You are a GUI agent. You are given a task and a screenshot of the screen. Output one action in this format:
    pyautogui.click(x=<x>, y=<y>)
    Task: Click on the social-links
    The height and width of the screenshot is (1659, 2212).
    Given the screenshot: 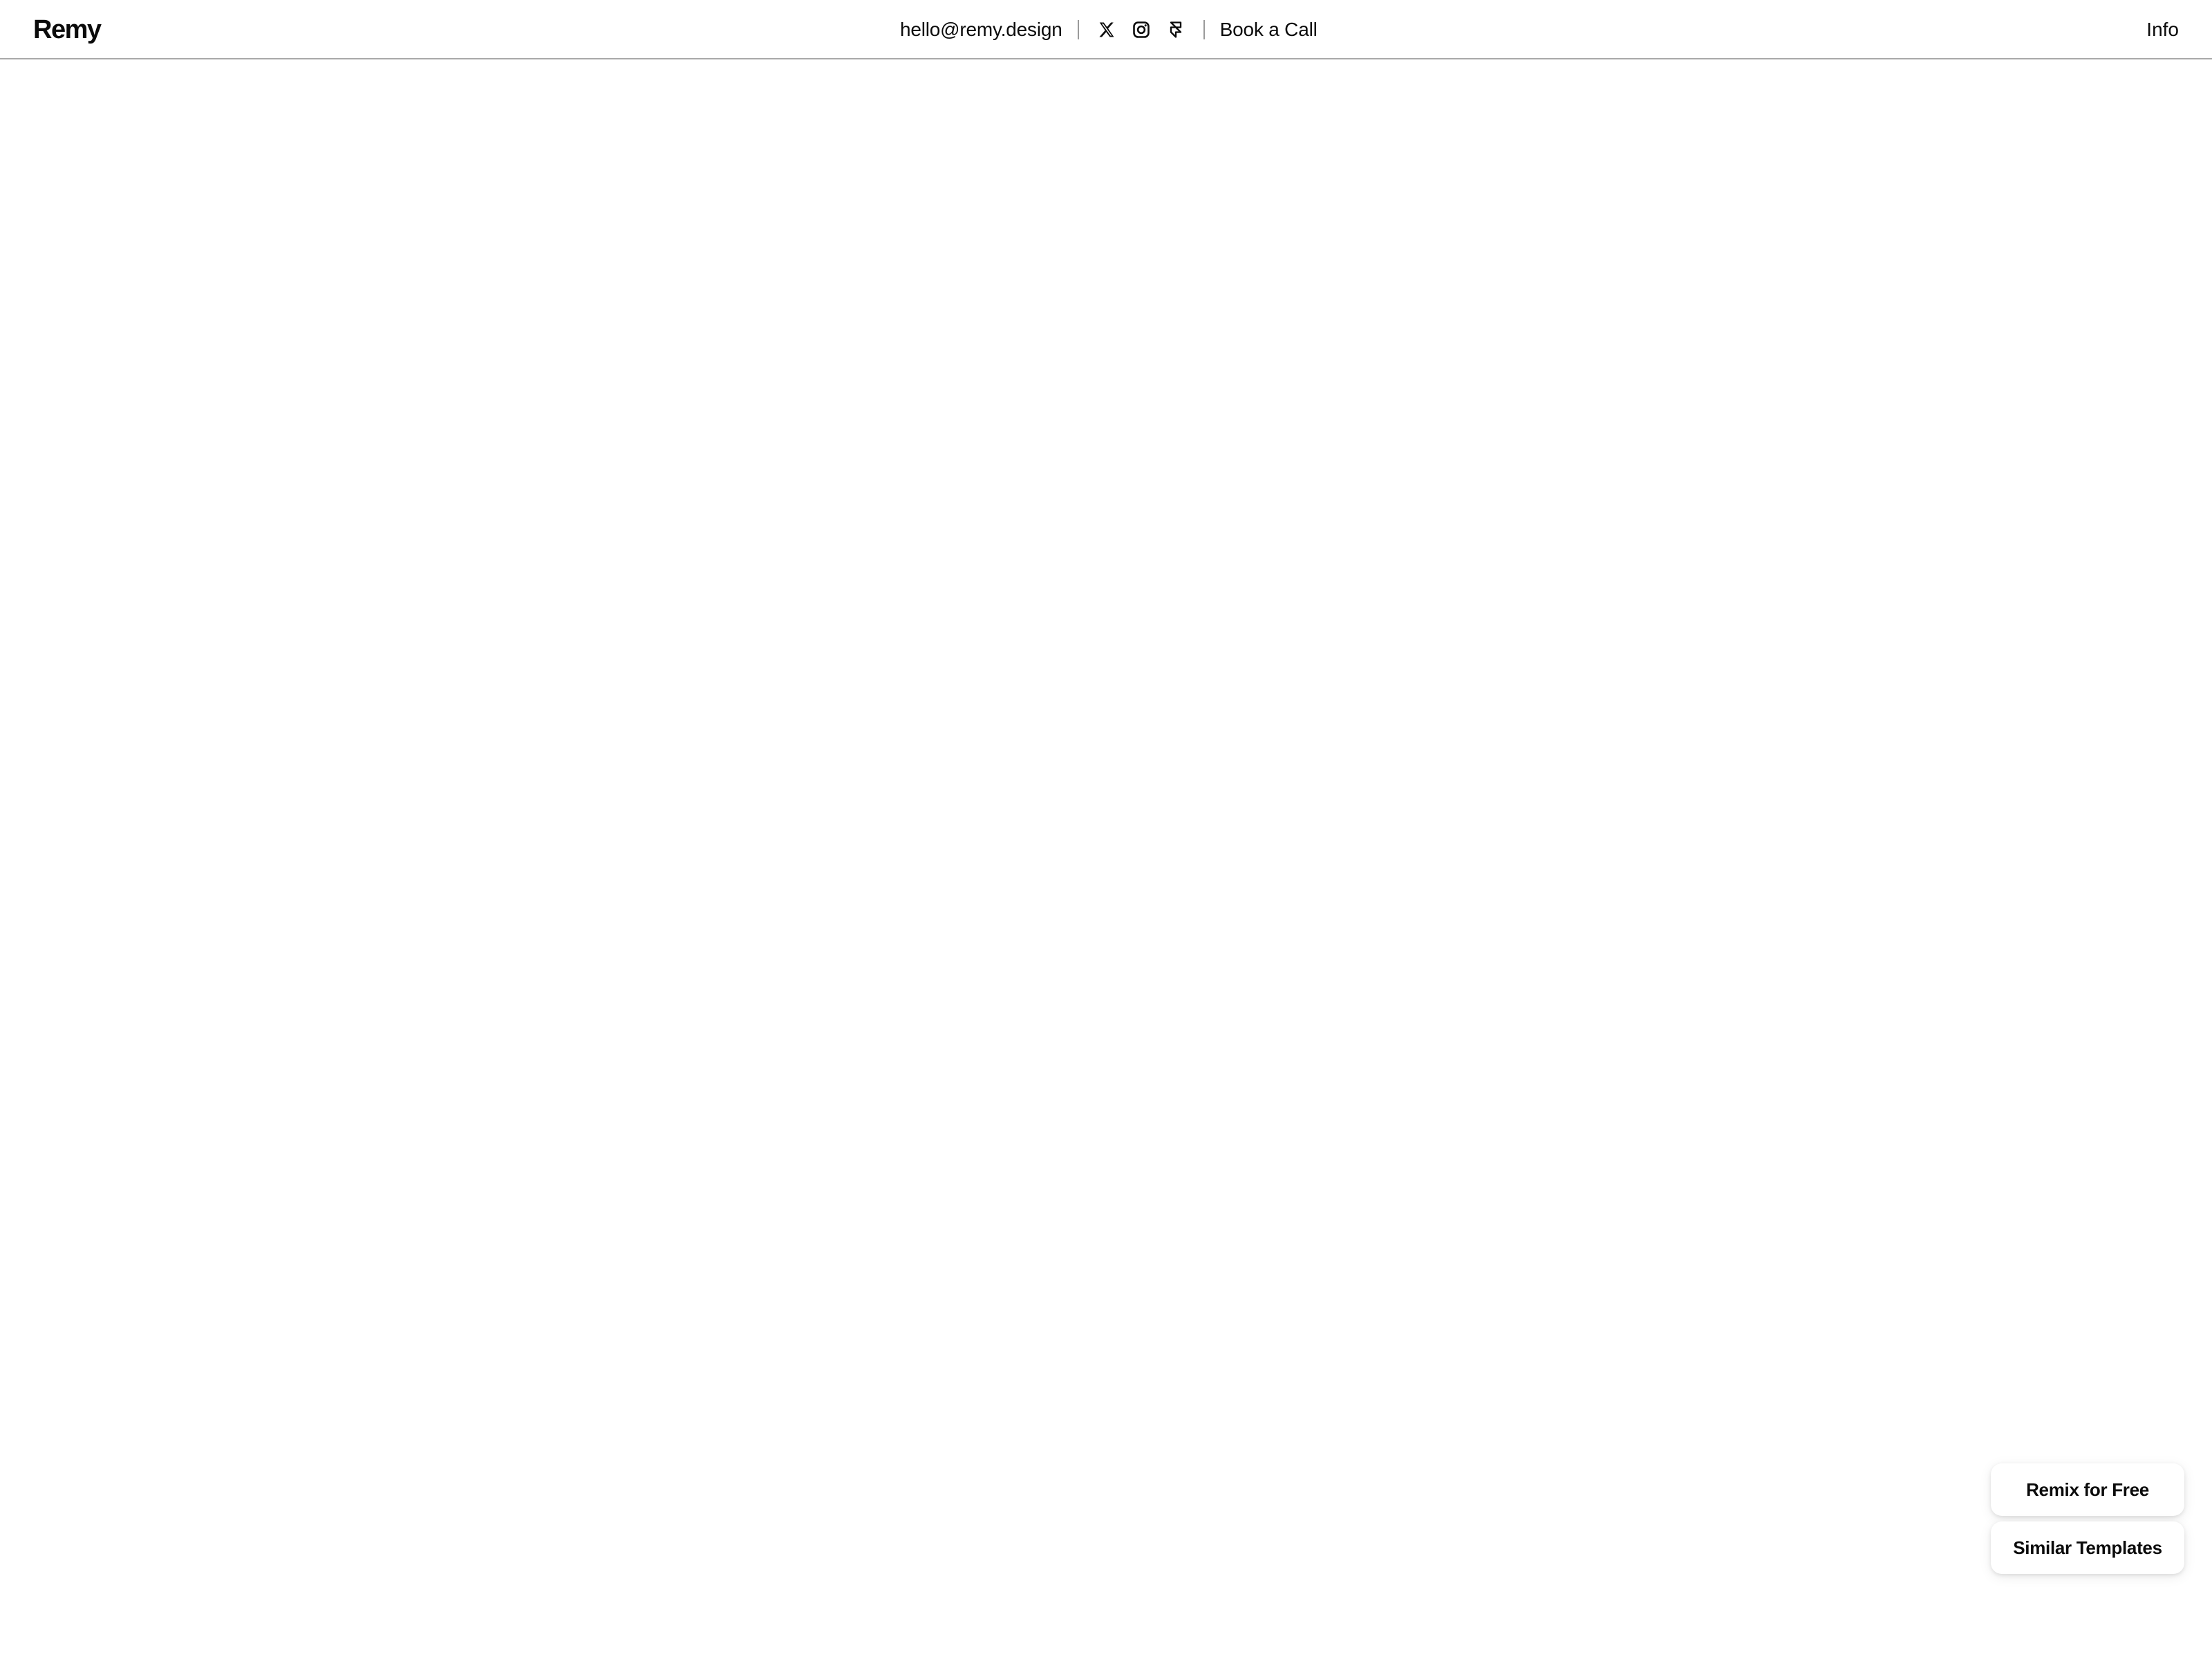 What is the action you would take?
    pyautogui.click(x=1141, y=29)
    